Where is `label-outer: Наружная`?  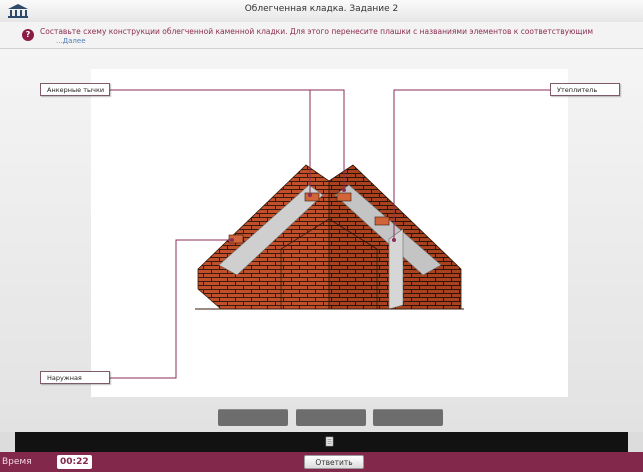 label-outer: Наружная is located at coordinates (75, 377).